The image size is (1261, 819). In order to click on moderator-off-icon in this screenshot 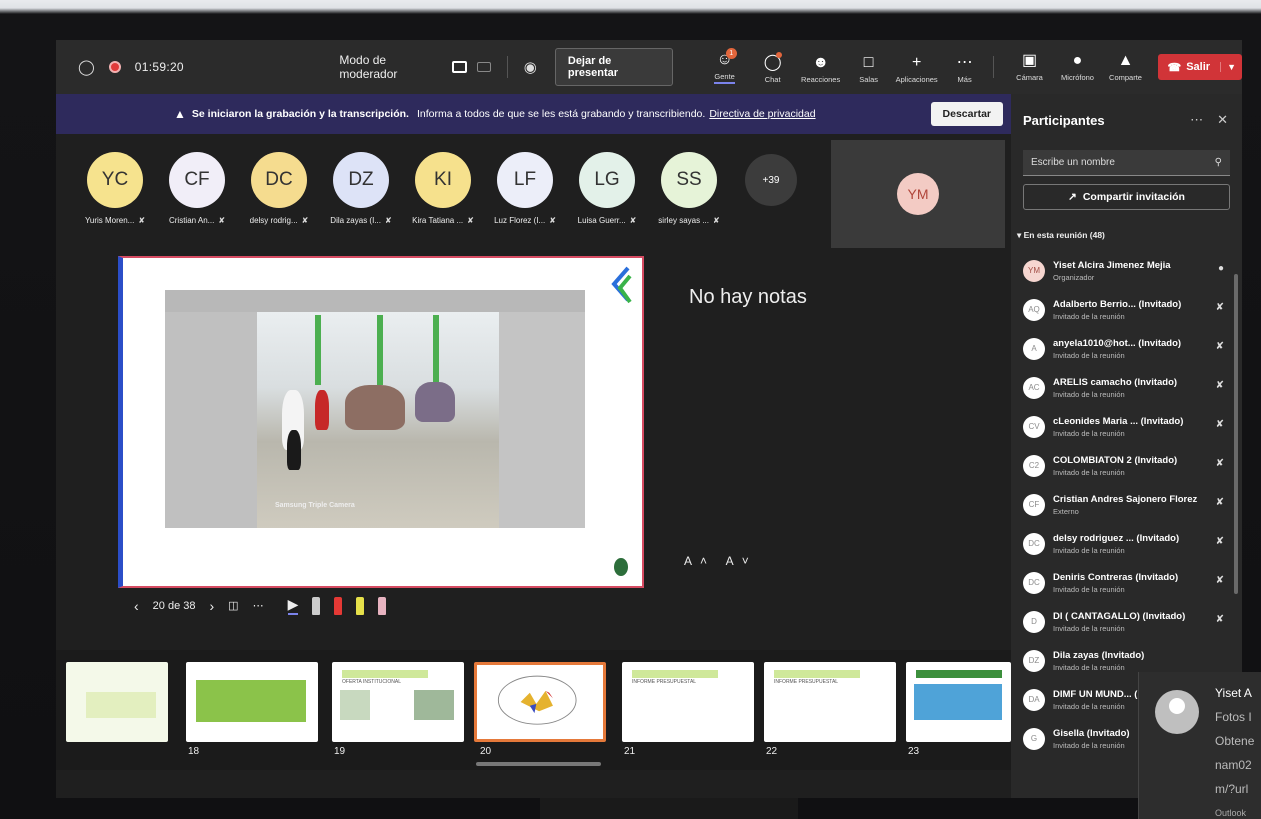, I will do `click(484, 67)`.